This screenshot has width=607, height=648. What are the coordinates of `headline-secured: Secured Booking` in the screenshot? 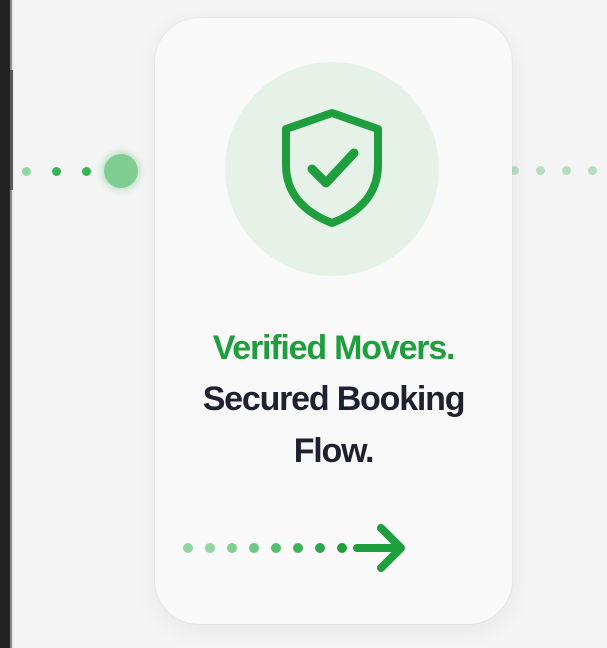 It's located at (334, 399).